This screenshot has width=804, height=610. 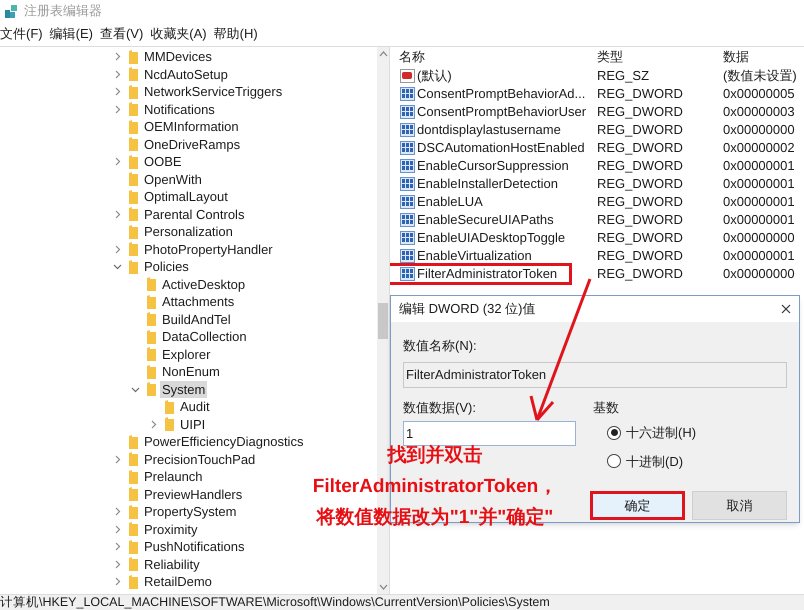 What do you see at coordinates (188, 231) in the screenshot?
I see `tree-item: Personalization` at bounding box center [188, 231].